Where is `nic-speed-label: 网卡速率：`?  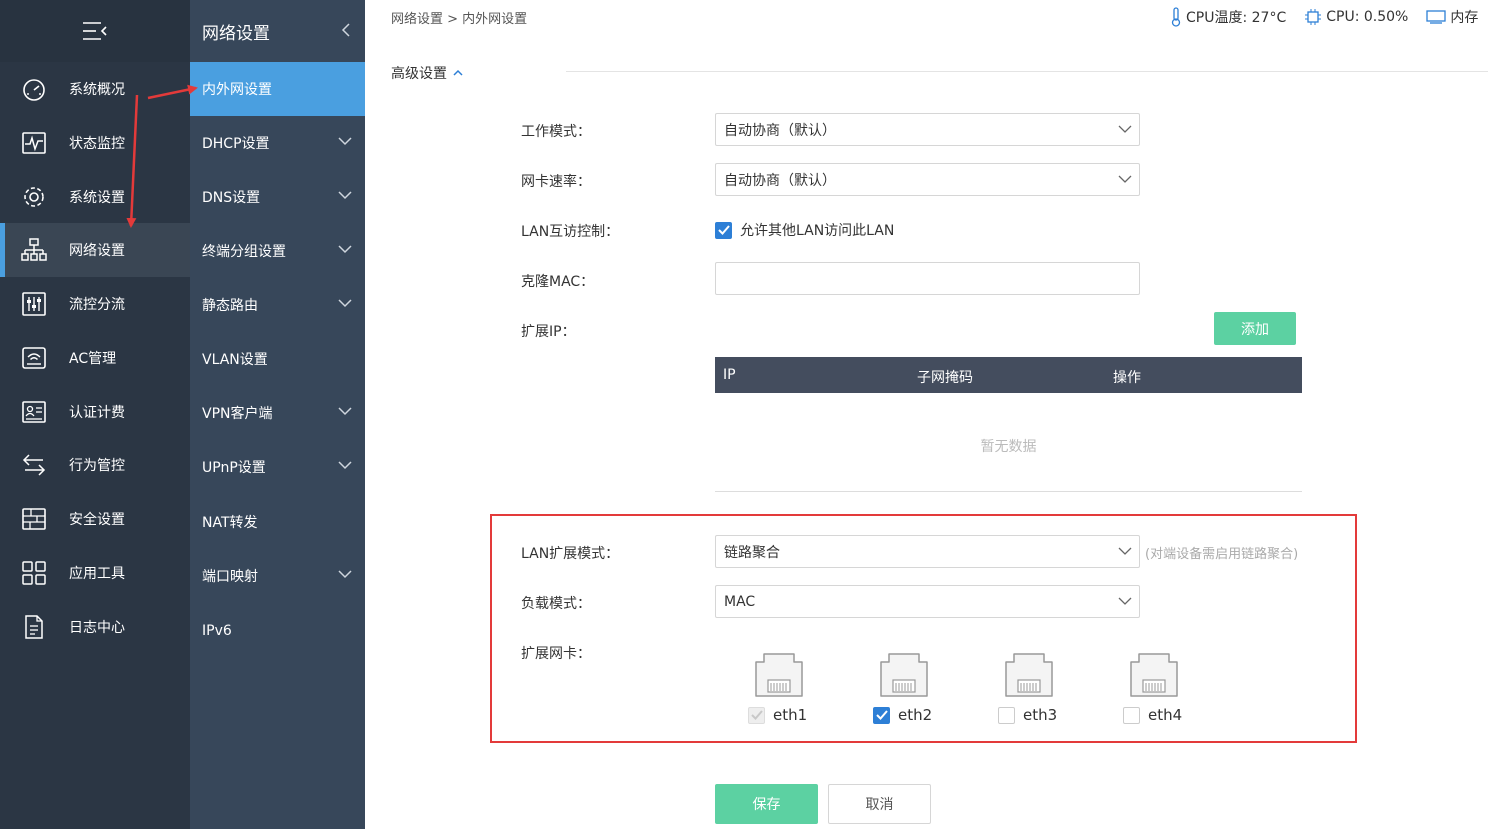 nic-speed-label: 网卡速率： is located at coordinates (556, 182).